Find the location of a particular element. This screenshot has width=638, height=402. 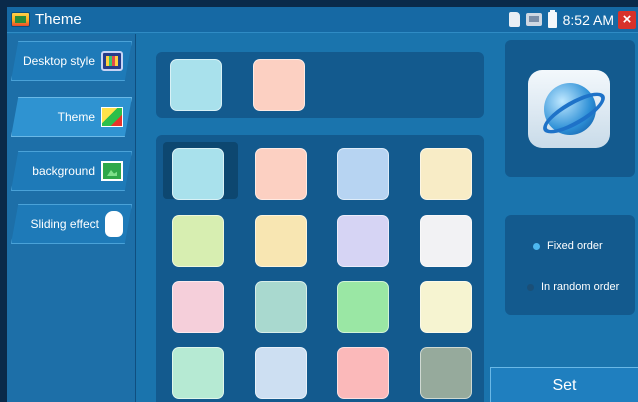

order-options: Fixed order In random order is located at coordinates (570, 265).